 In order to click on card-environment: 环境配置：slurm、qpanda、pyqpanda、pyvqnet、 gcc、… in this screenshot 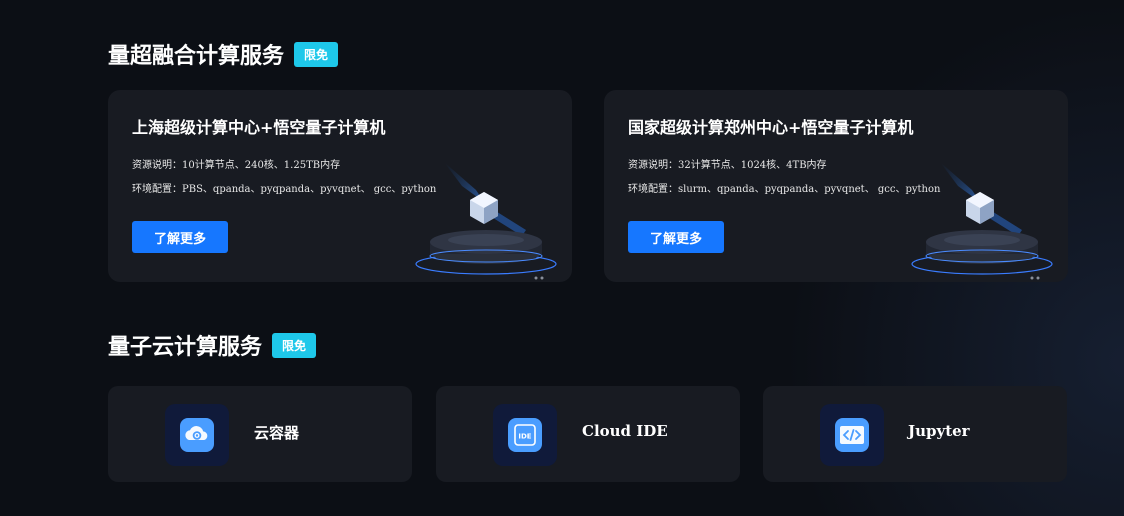, I will do `click(784, 189)`.